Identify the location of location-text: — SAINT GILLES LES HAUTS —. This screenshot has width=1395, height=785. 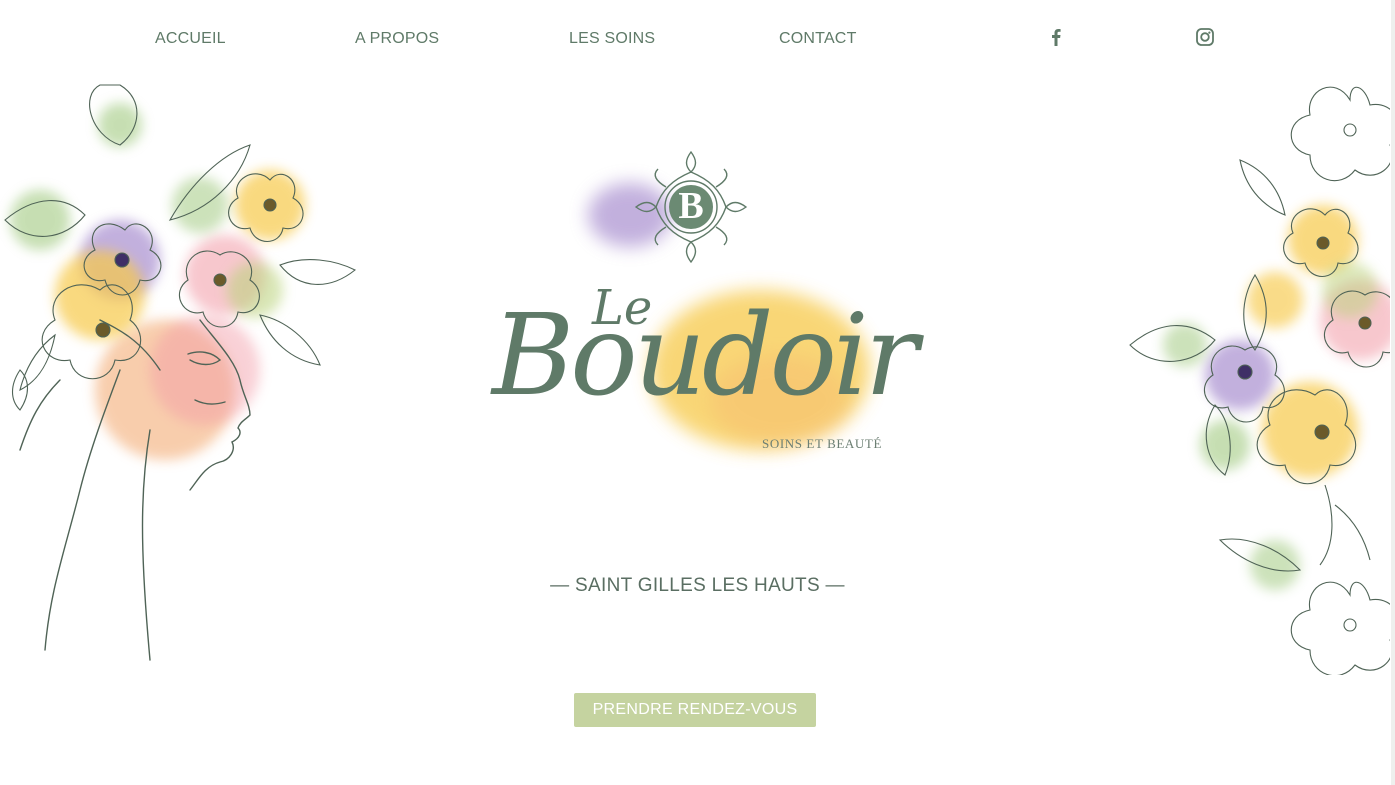
(697, 585).